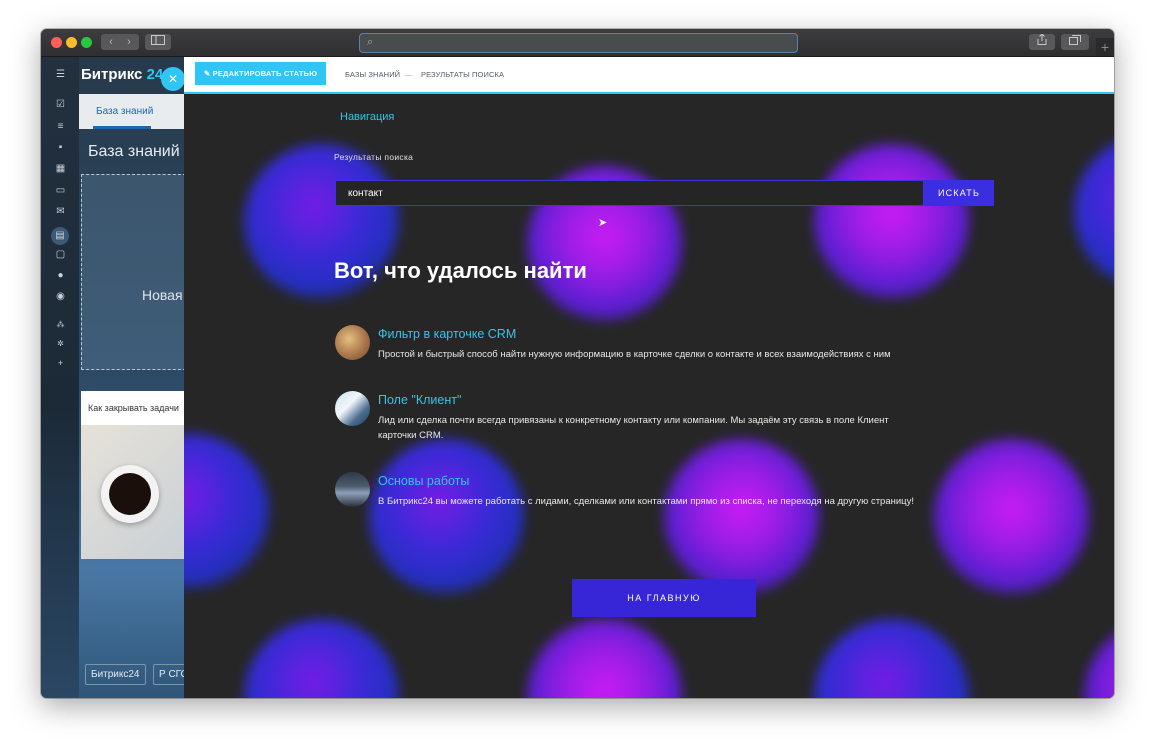 The height and width of the screenshot is (753, 1156). Describe the element at coordinates (365, 193) in the screenshot. I see `search-value: контакт` at that location.